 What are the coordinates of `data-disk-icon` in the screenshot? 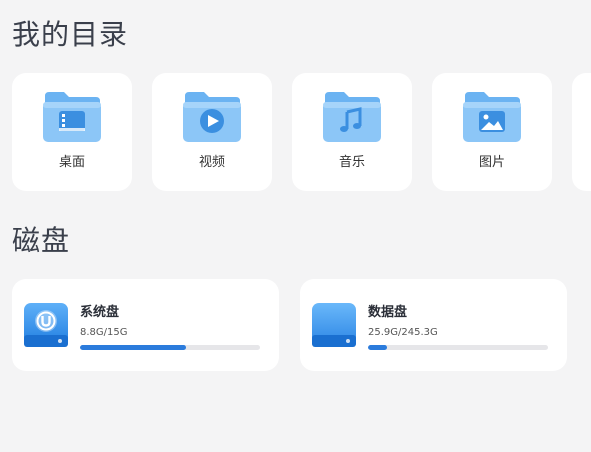 It's located at (334, 325).